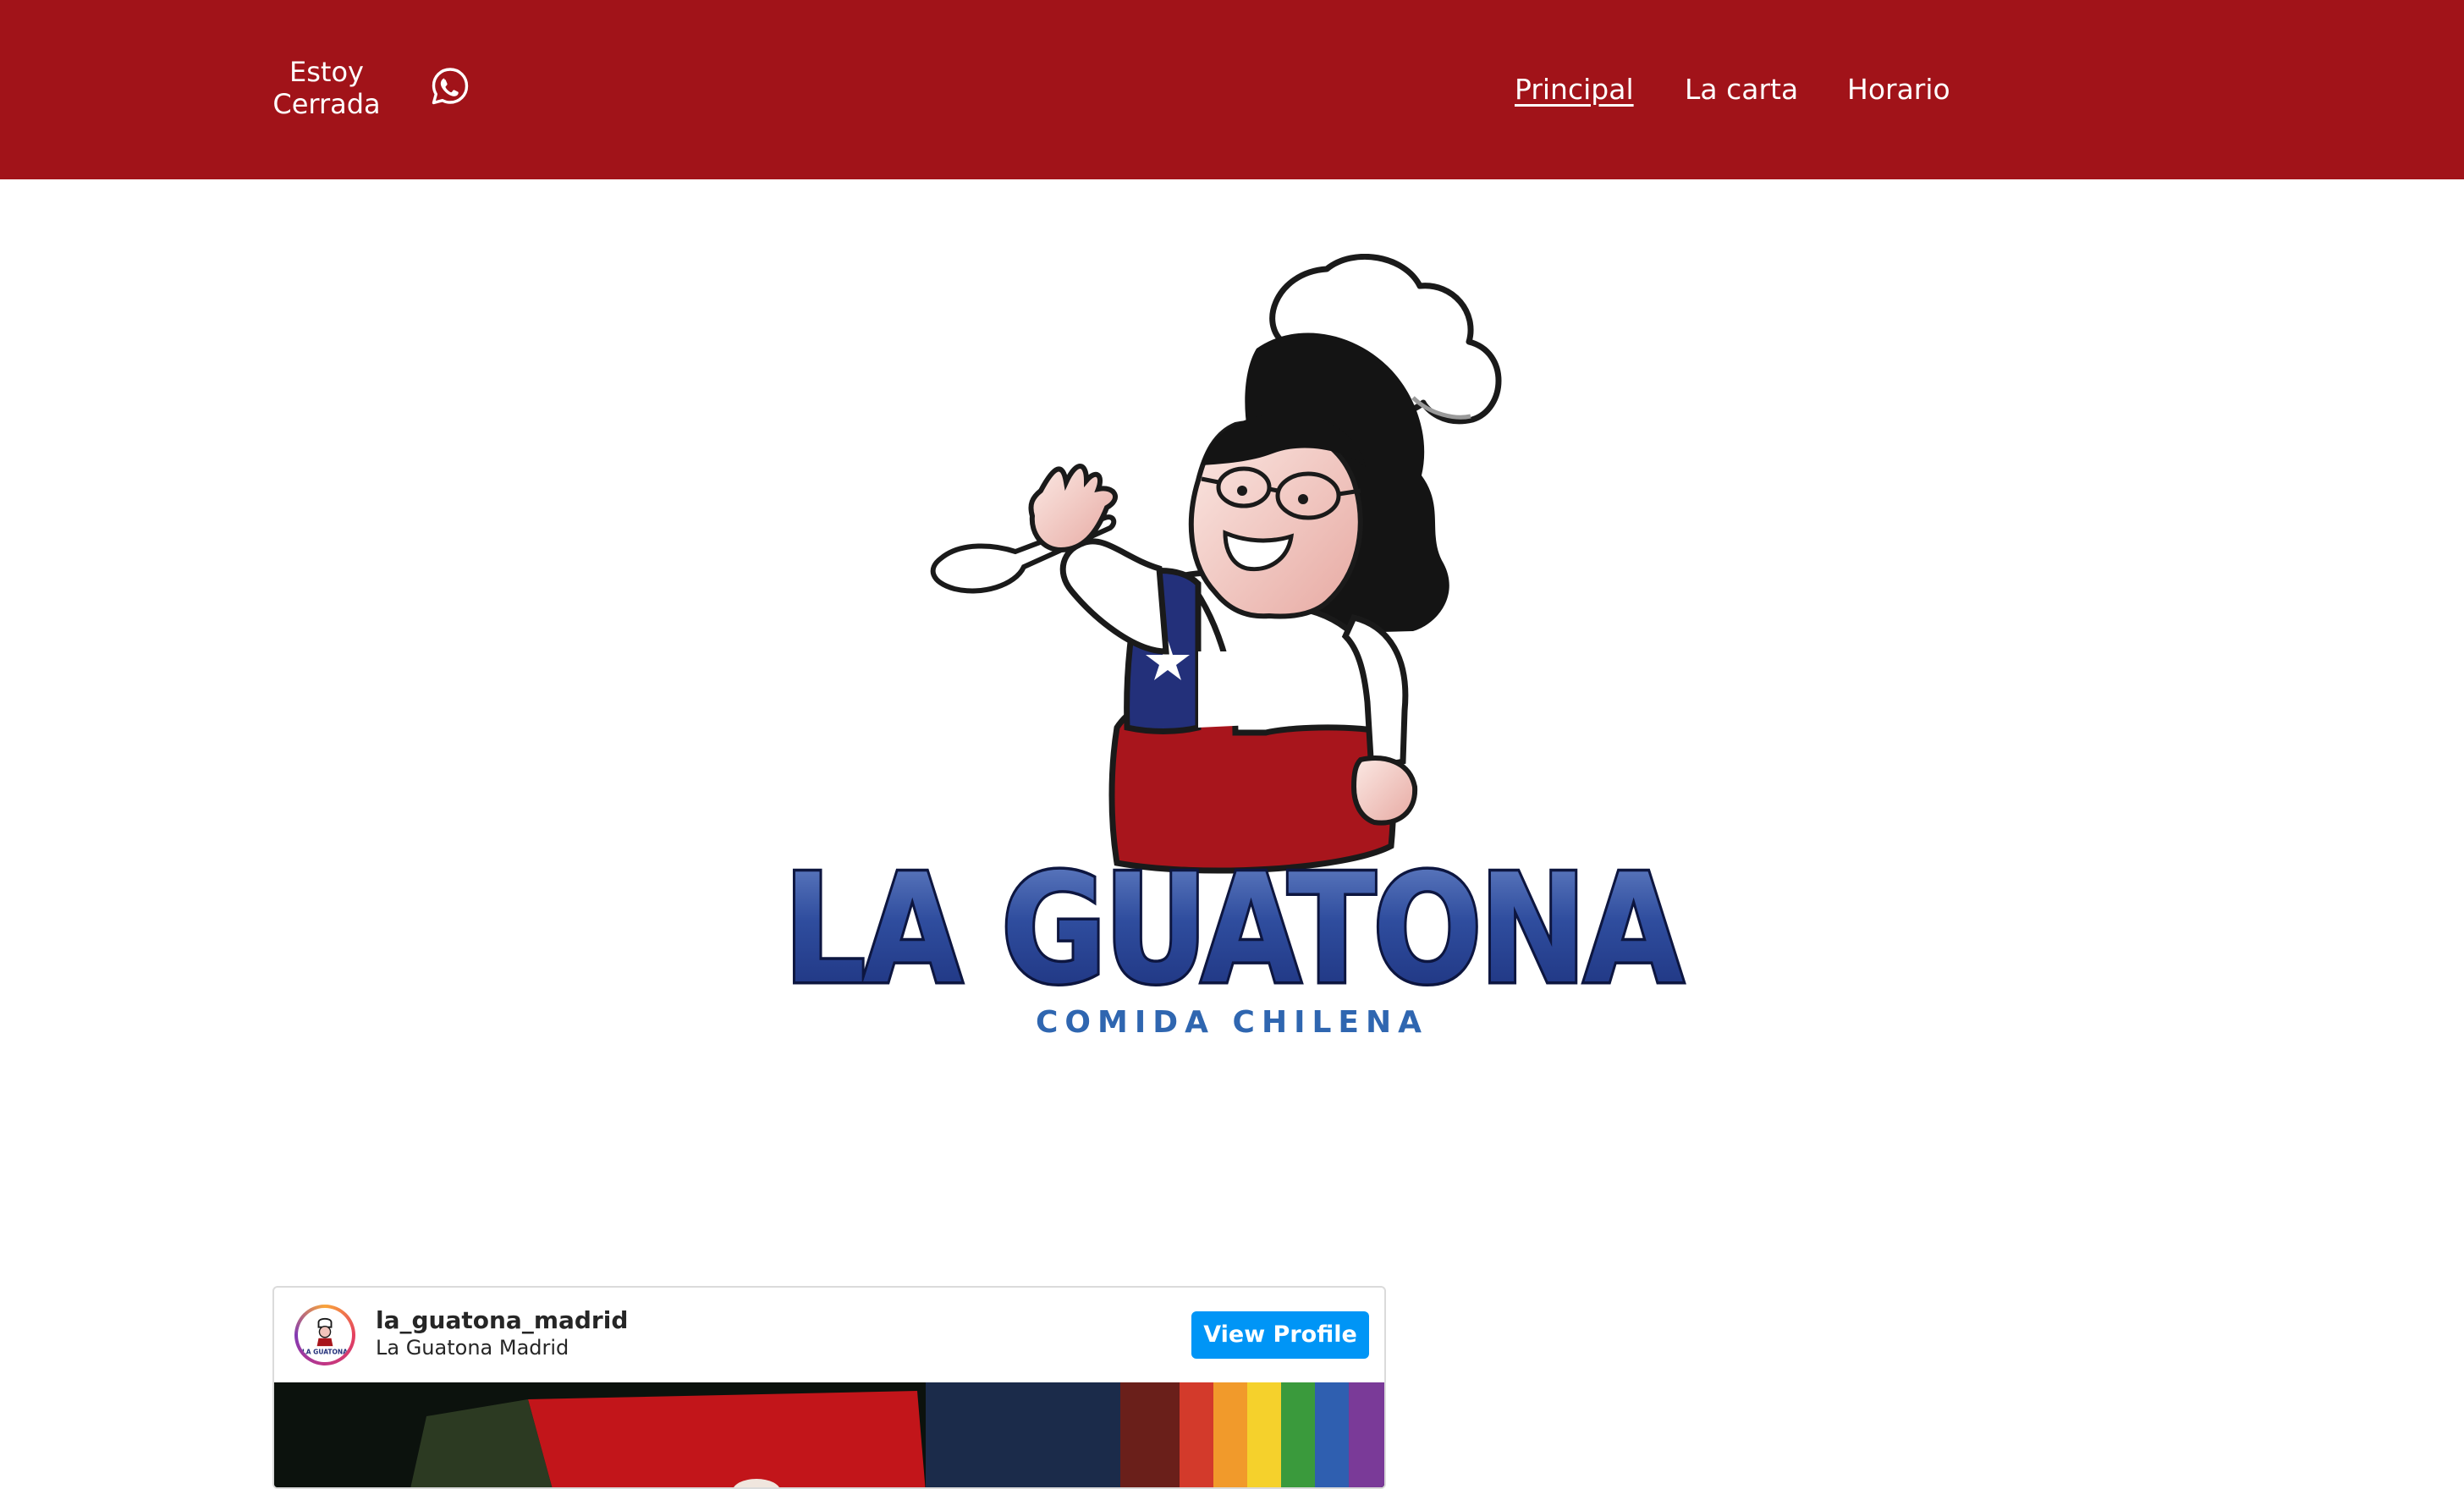 Image resolution: width=2464 pixels, height=1489 pixels. What do you see at coordinates (450, 86) in the screenshot?
I see `whatsapp-icon` at bounding box center [450, 86].